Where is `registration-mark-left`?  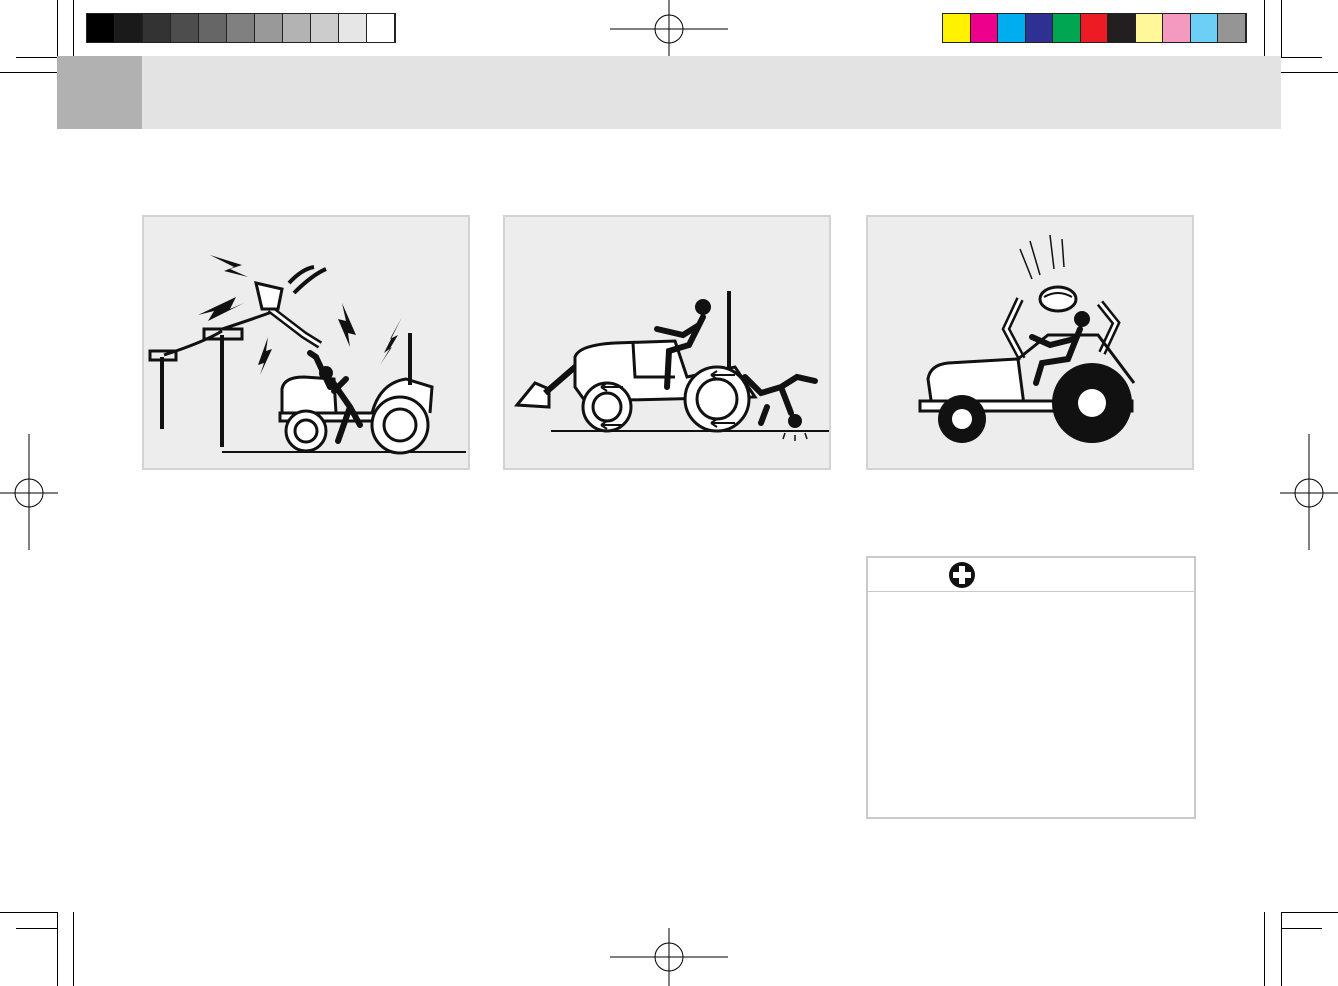 registration-mark-left is located at coordinates (29, 492).